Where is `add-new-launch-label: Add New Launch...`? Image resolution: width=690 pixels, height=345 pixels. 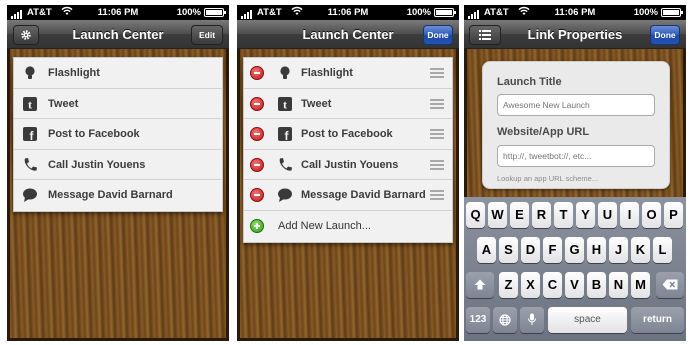 add-new-launch-label: Add New Launch... is located at coordinates (324, 225).